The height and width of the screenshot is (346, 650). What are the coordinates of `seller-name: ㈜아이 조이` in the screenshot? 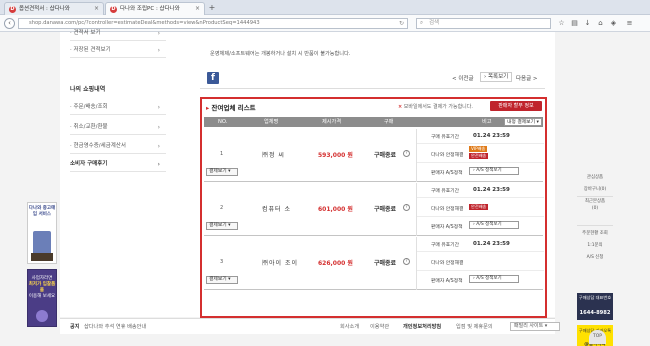 It's located at (280, 263).